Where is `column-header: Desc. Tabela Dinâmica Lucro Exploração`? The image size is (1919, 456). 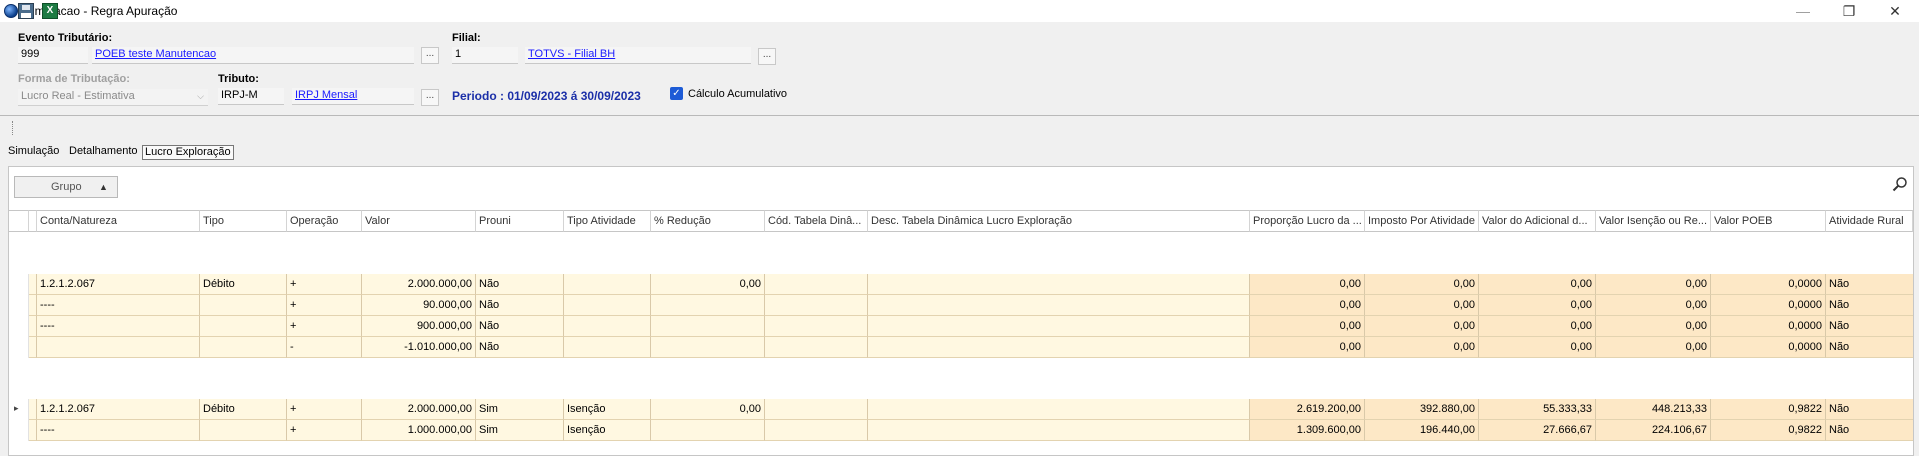
column-header: Desc. Tabela Dinâmica Lucro Exploração is located at coordinates (1059, 221).